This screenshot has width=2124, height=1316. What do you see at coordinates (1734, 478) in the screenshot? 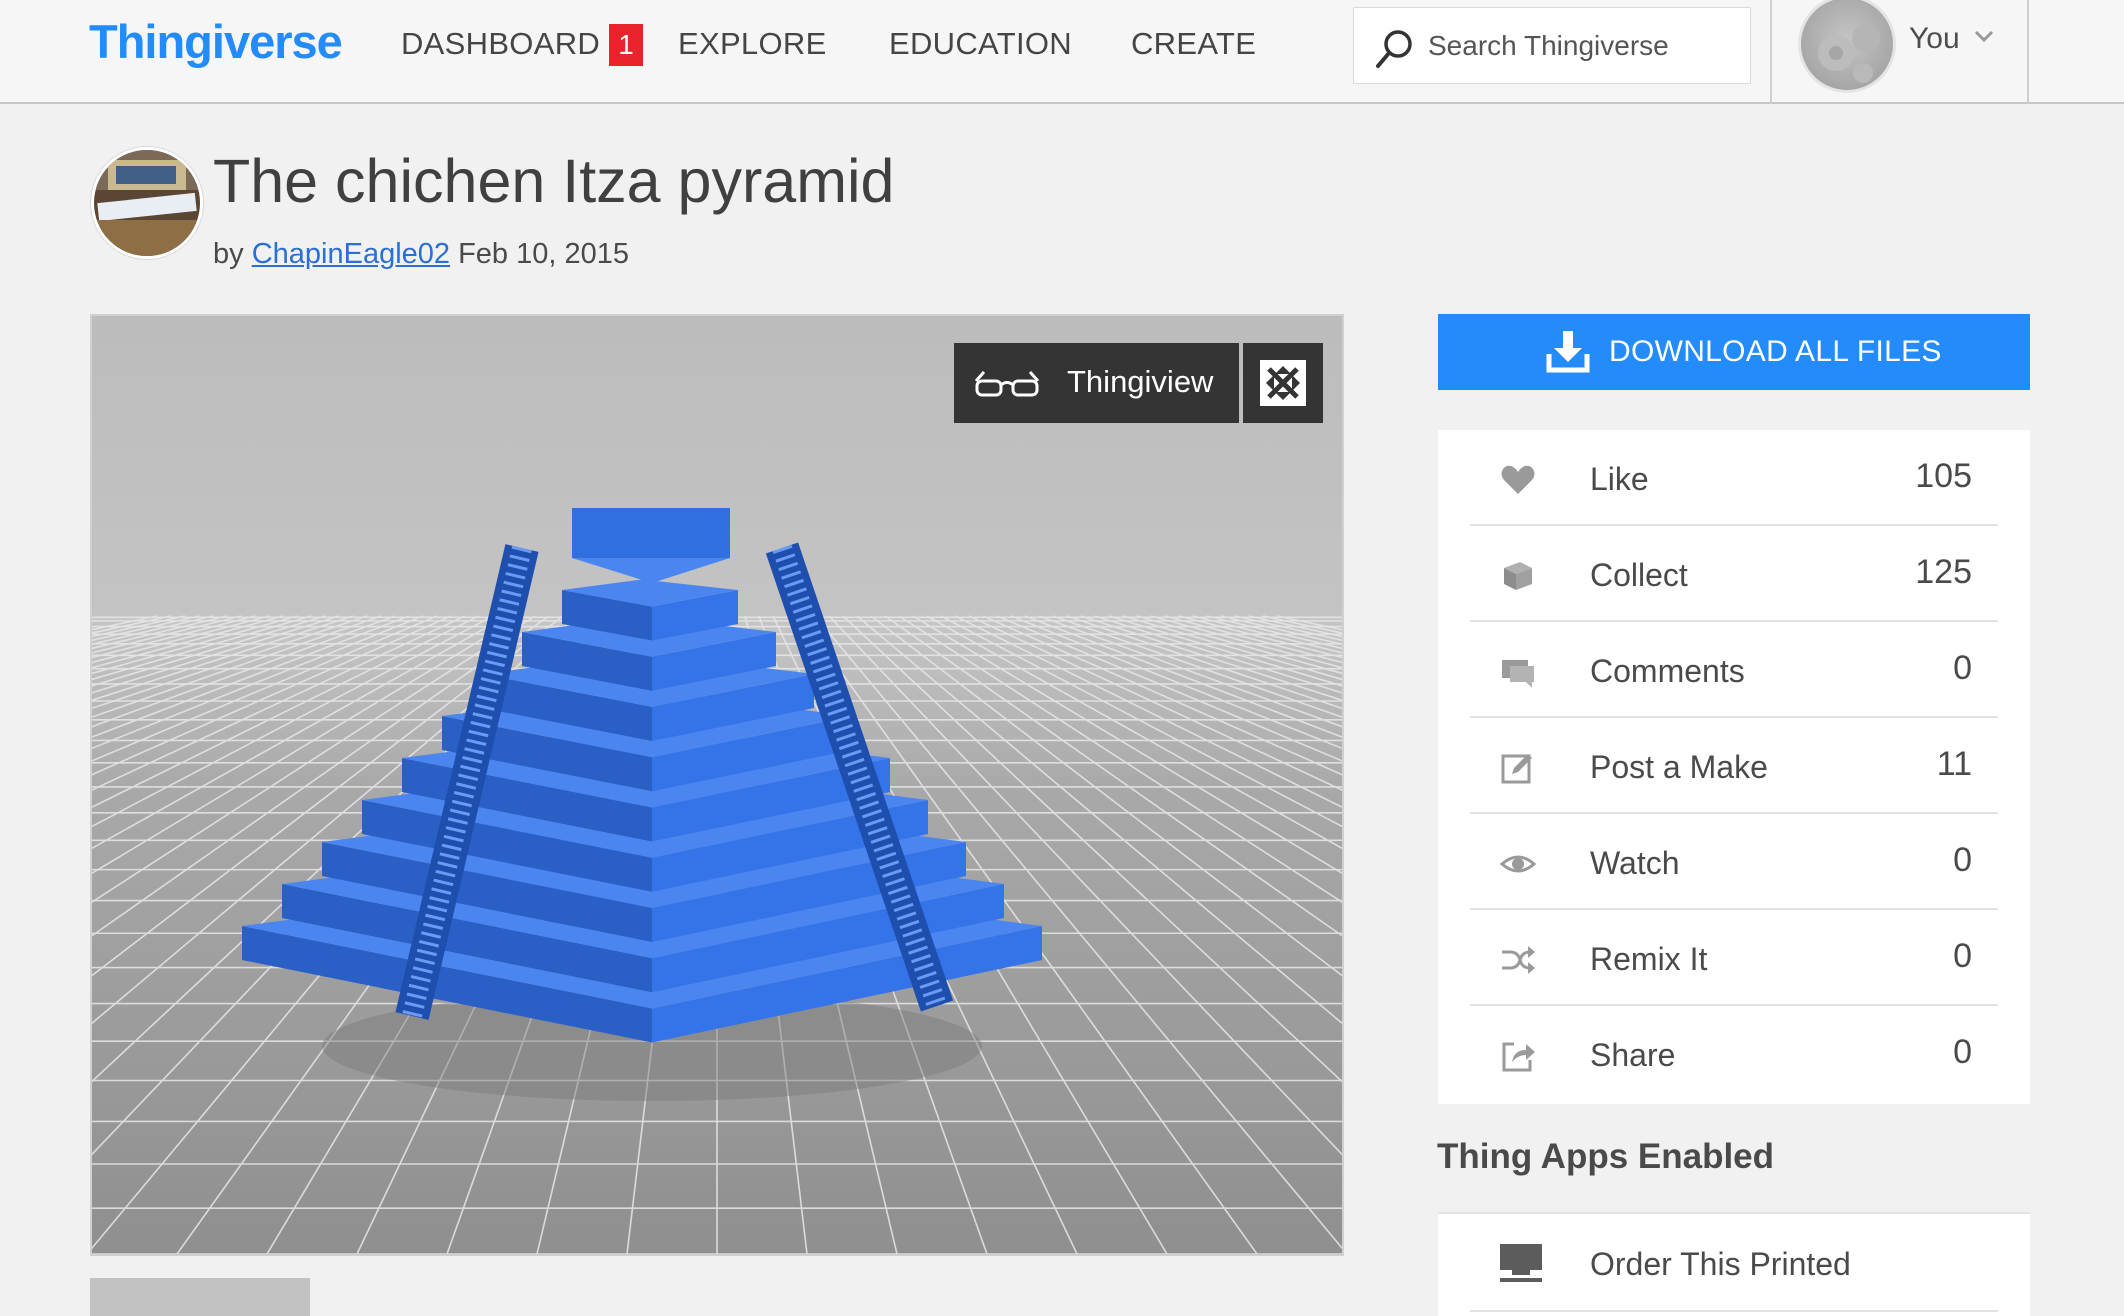
I see `action-like: Like 105` at bounding box center [1734, 478].